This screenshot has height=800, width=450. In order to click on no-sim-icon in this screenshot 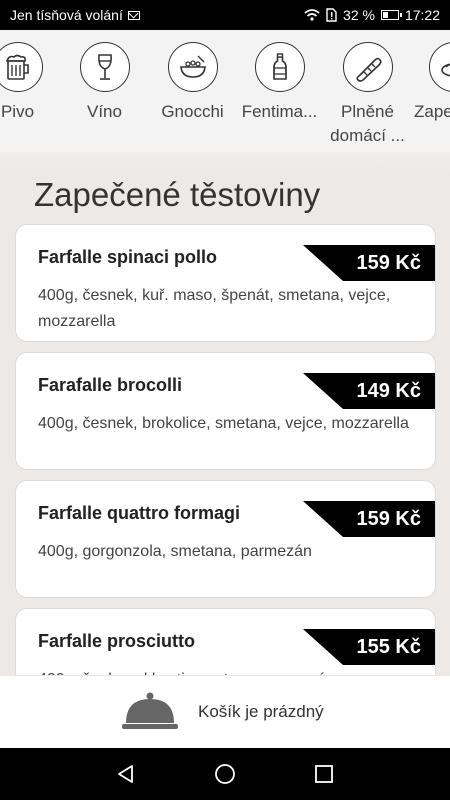, I will do `click(331, 15)`.